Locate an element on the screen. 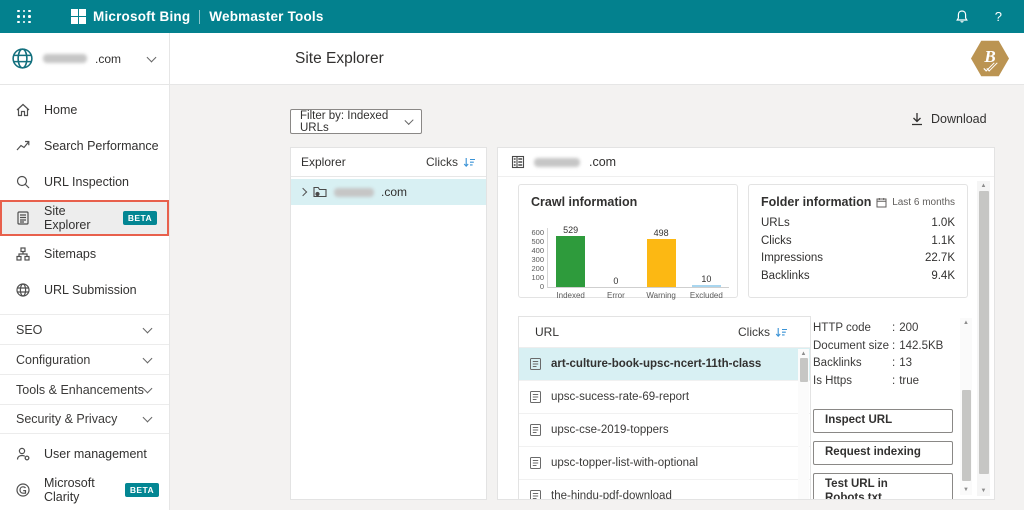  filter-dropdown-label: Filter by: Indexed URLs is located at coordinates (344, 121).